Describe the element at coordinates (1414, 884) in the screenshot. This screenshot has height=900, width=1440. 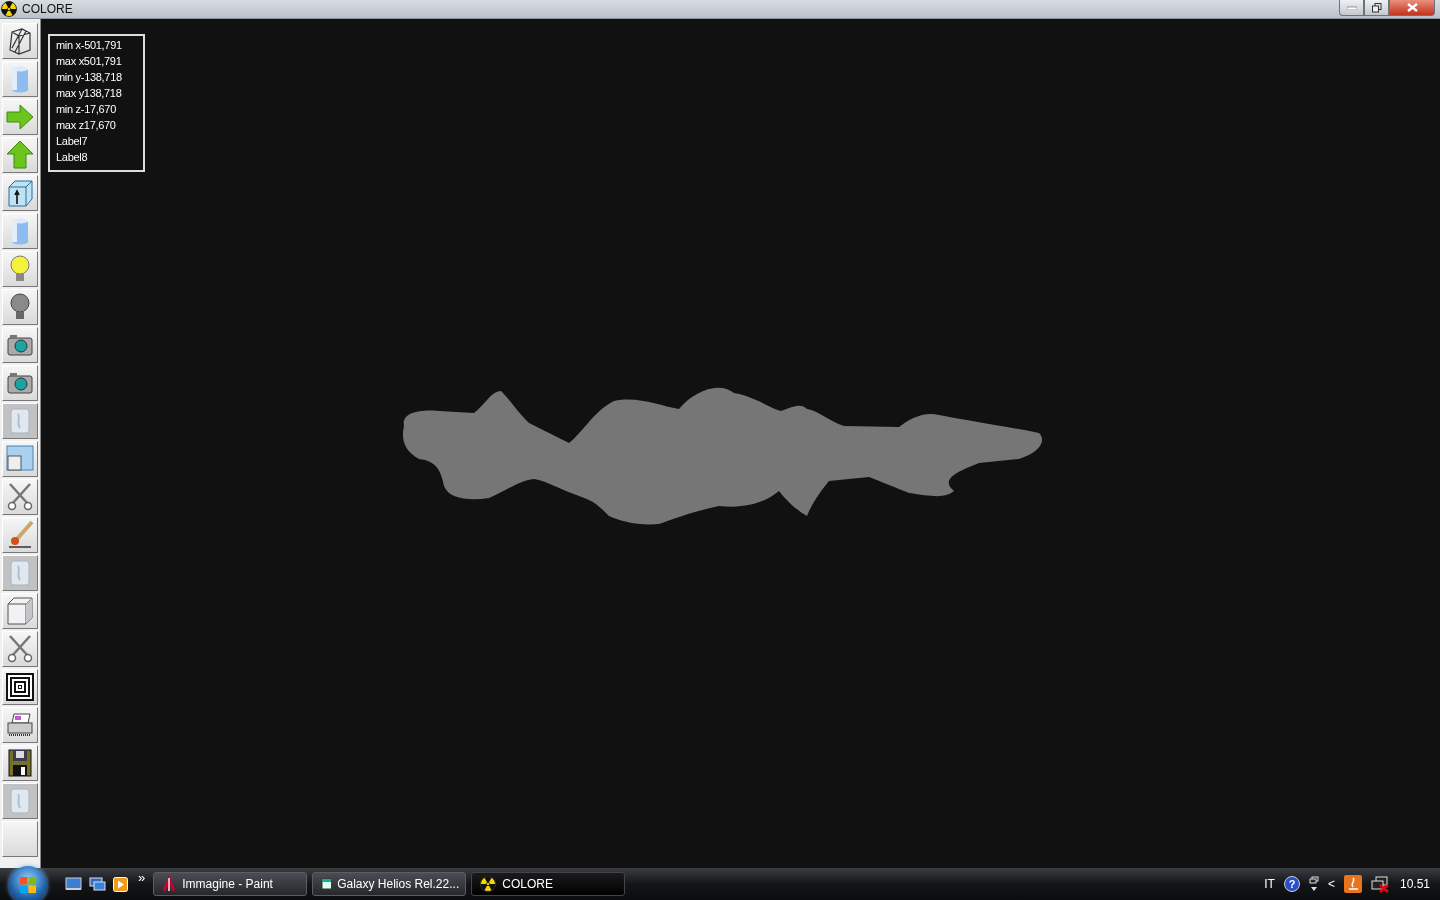
I see `clock: 10.51` at that location.